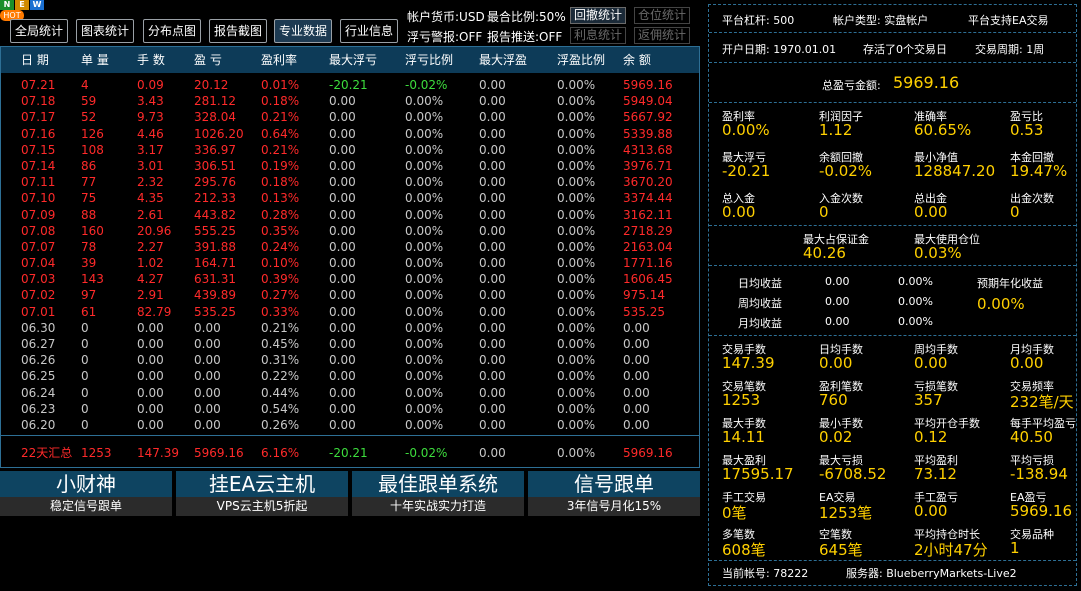 This screenshot has height=591, width=1081. Describe the element at coordinates (576, 453) in the screenshot. I see `summary-float-profit-pct: 0.00%` at that location.